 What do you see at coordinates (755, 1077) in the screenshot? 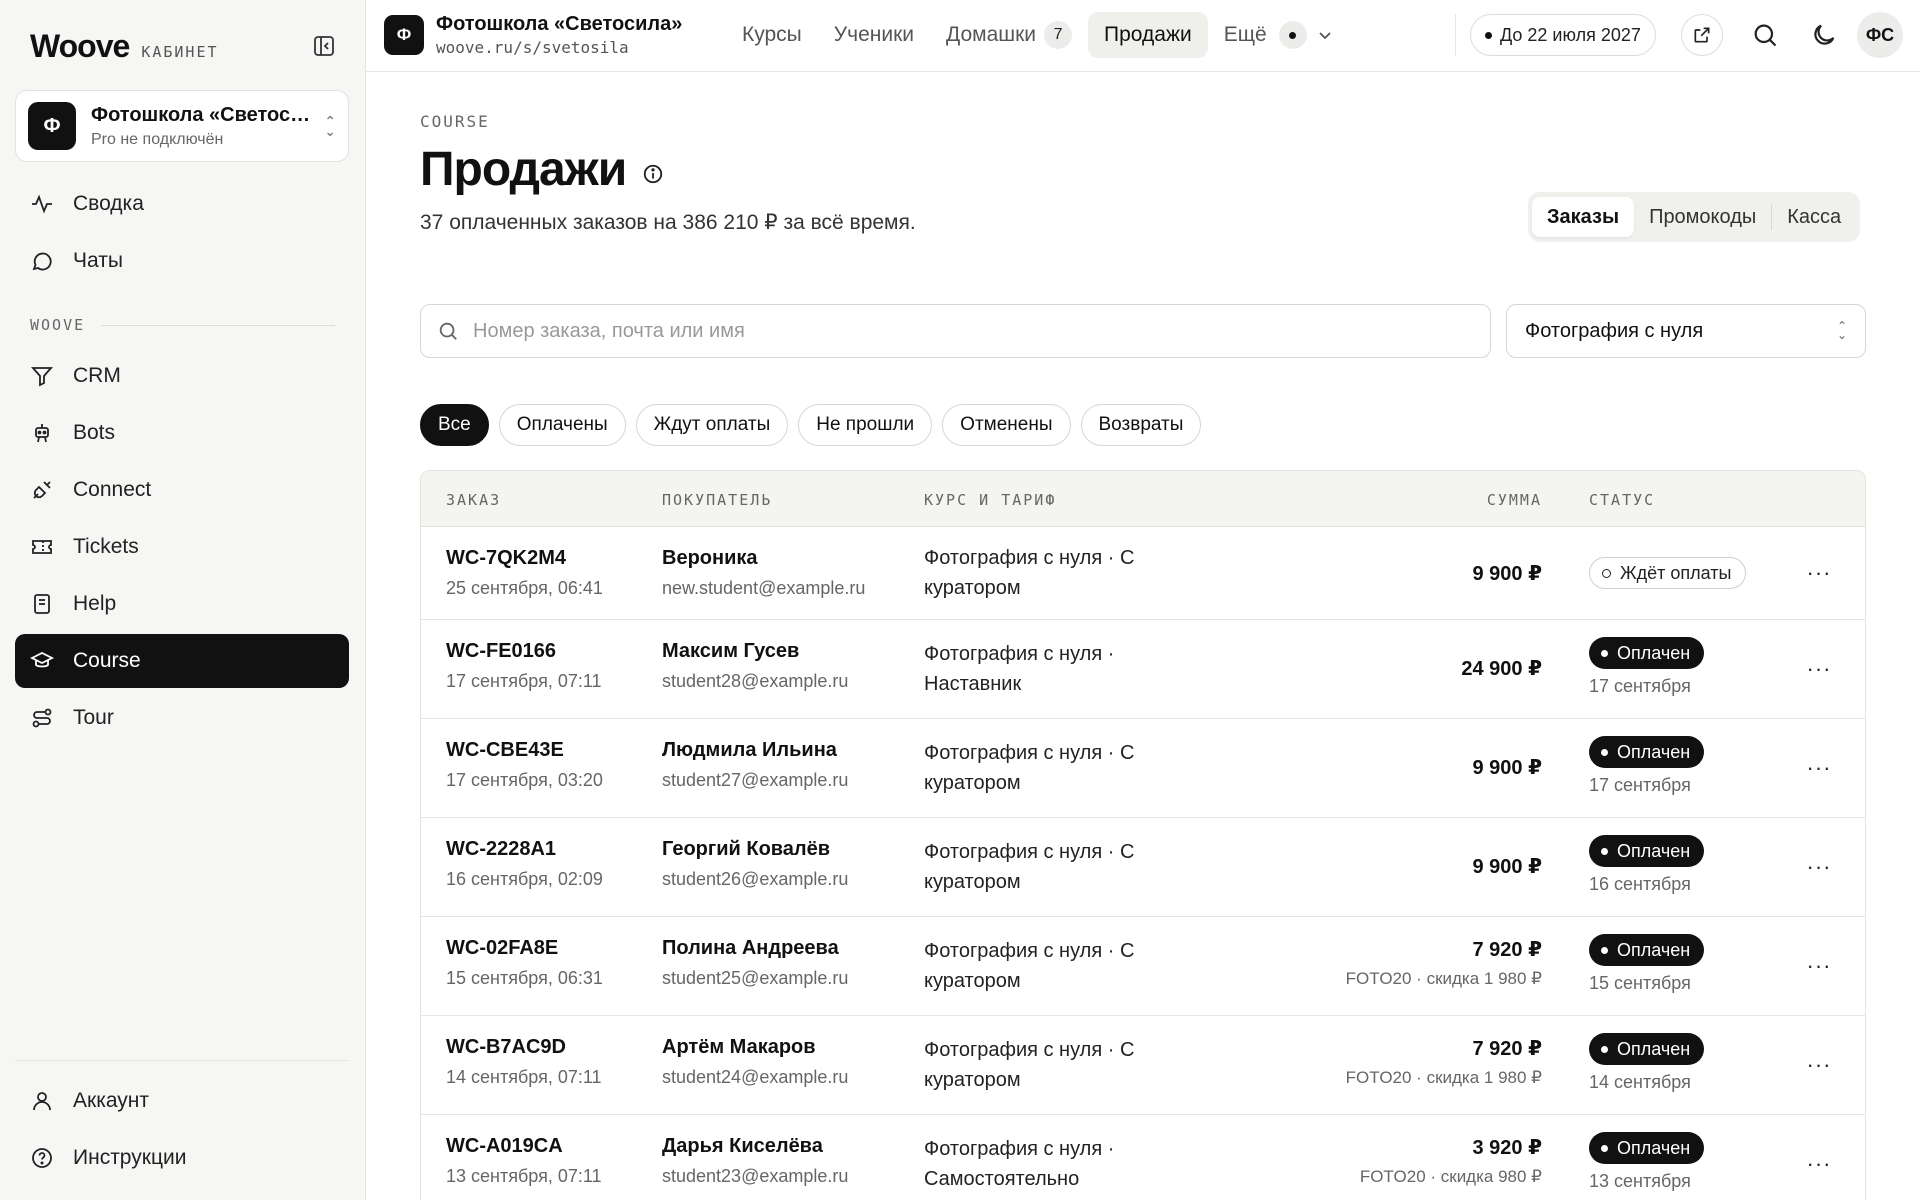
I see `buyer-email: student24@example.ru` at bounding box center [755, 1077].